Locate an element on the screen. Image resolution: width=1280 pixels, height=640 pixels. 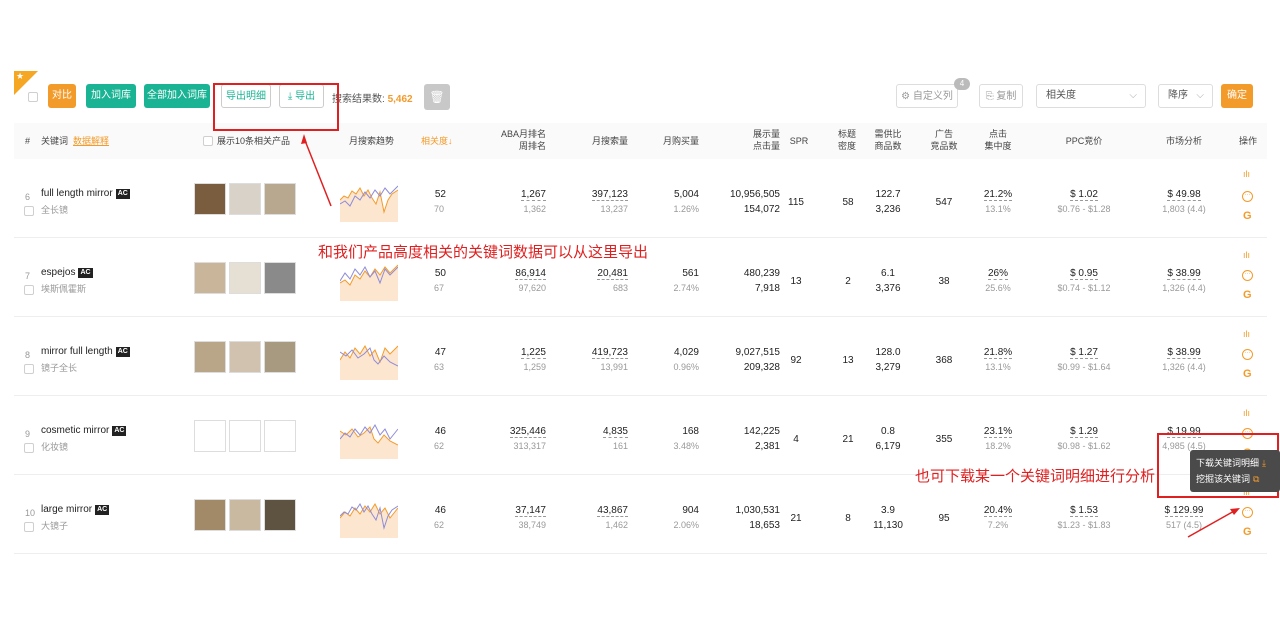
monthly-search-value: 419,723 is located at coordinates (601, 353).